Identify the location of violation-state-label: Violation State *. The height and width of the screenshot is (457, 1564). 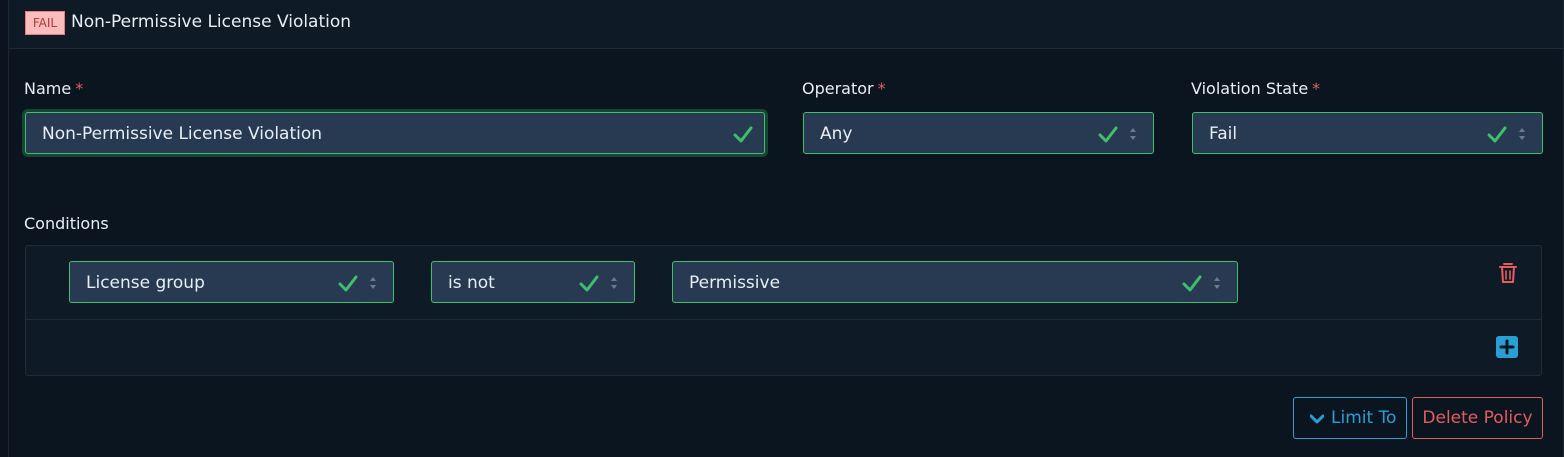
(1255, 89).